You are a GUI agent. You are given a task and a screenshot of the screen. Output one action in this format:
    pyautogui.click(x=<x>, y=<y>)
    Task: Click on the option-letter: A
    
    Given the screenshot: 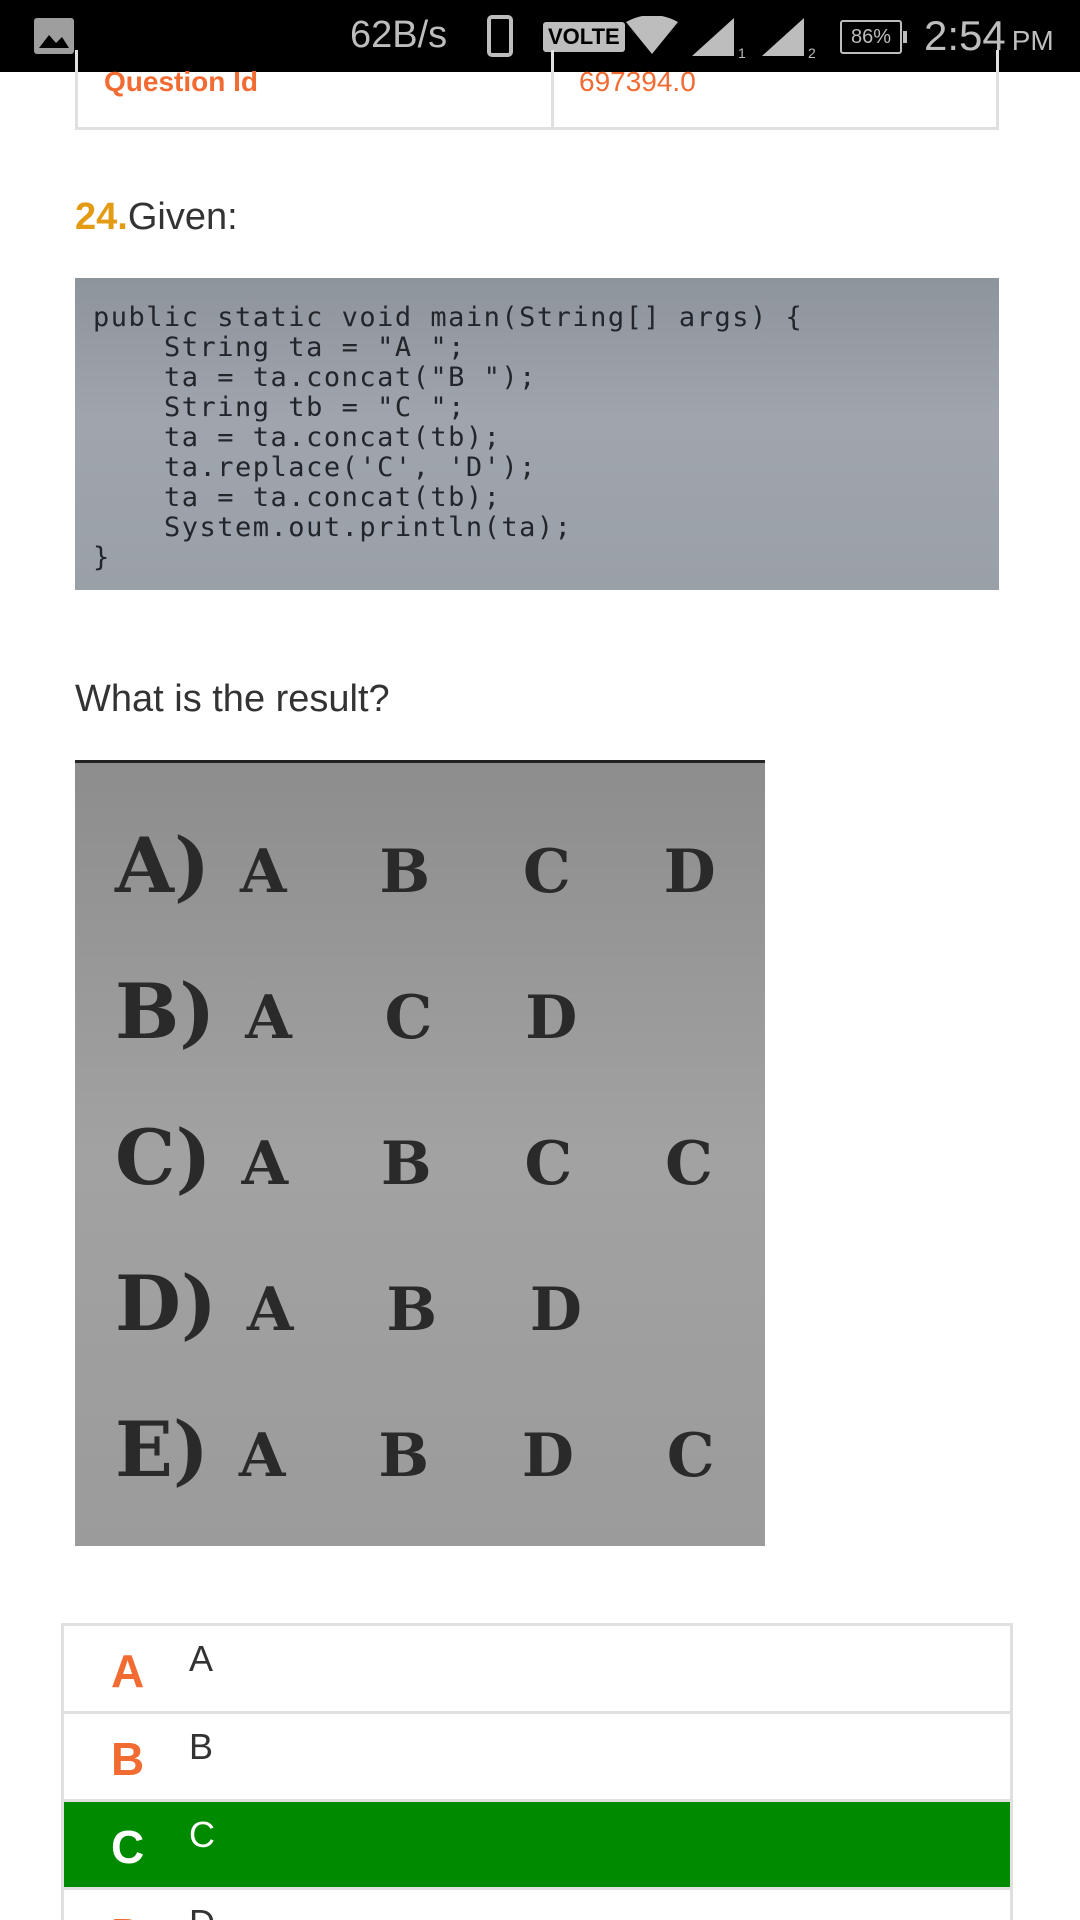 What is the action you would take?
    pyautogui.click(x=128, y=1671)
    